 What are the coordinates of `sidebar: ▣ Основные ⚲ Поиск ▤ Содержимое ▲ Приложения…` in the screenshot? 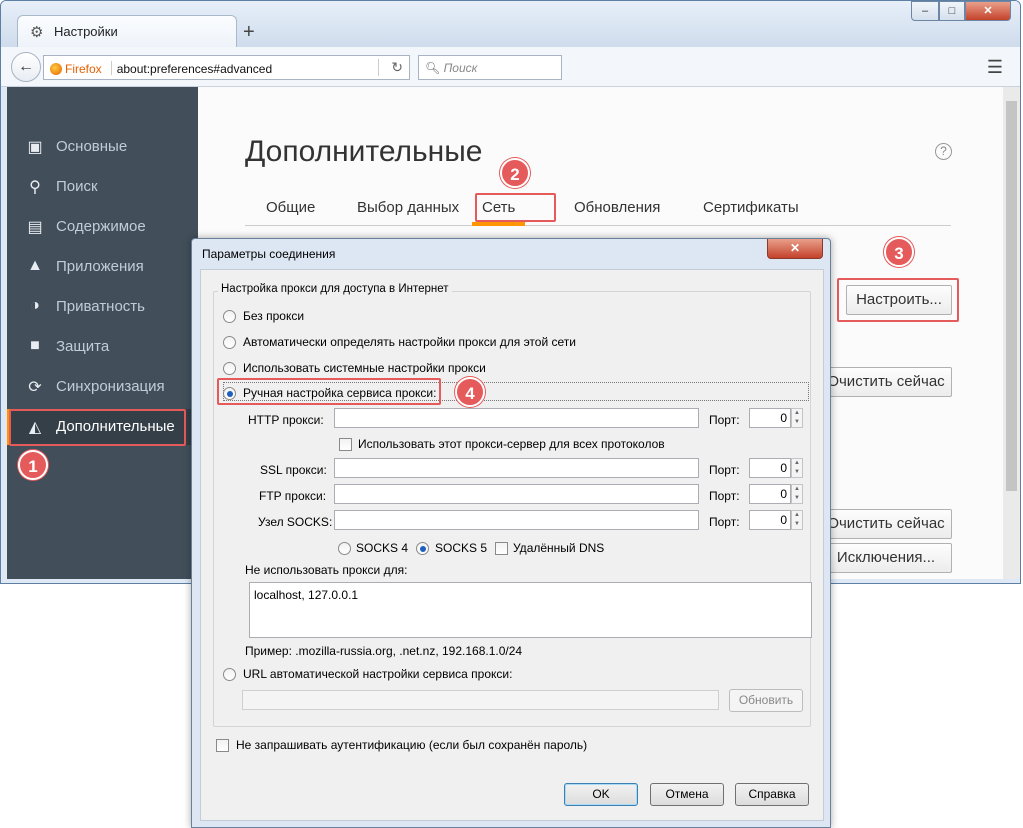 It's located at (102, 333).